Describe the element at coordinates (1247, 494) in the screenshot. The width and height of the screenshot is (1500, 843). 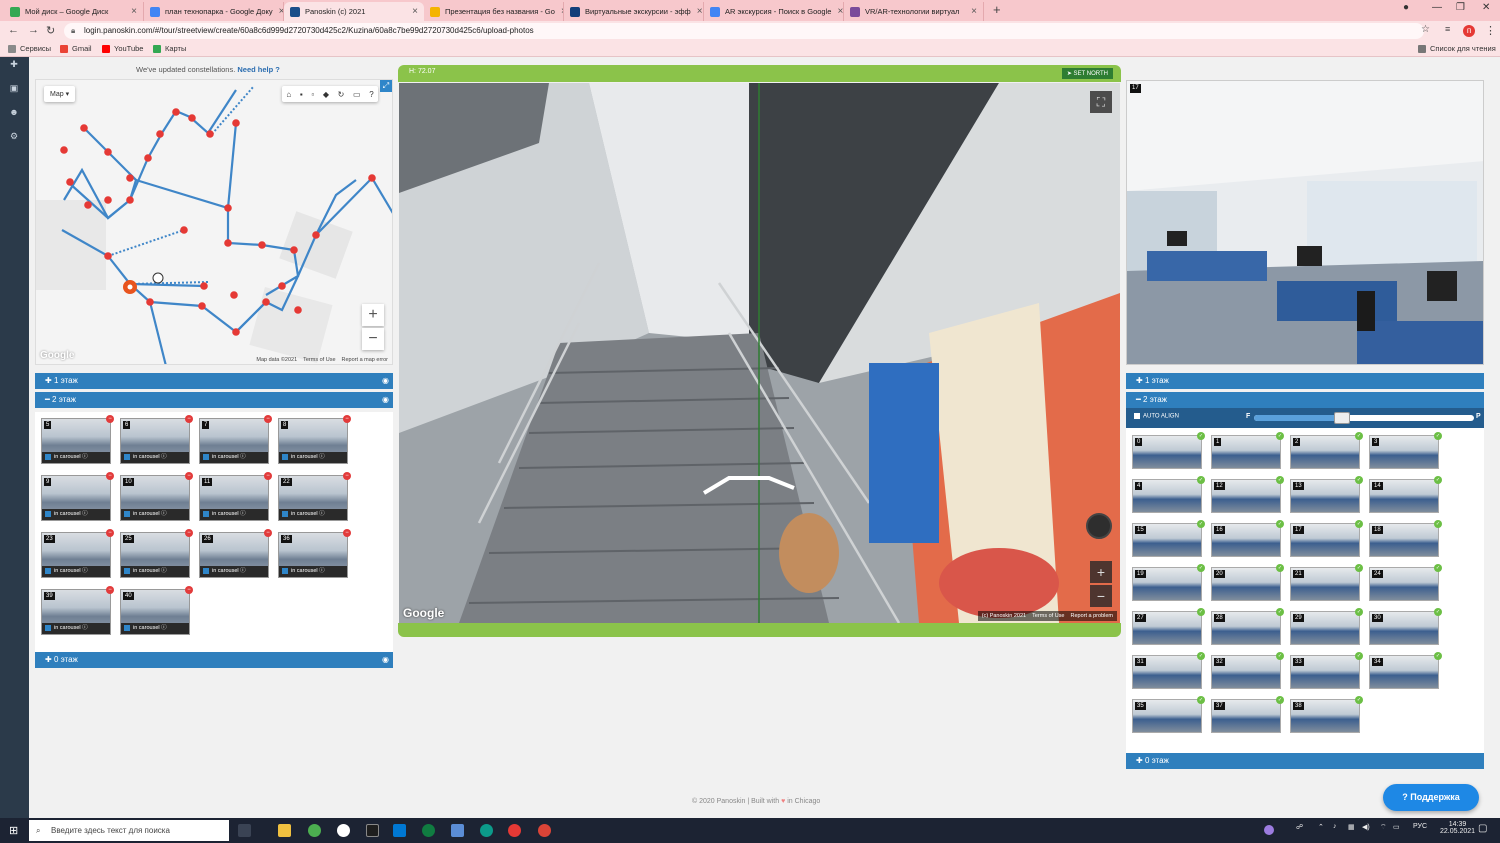
I see `align-thumbnail: 12 ✓` at that location.